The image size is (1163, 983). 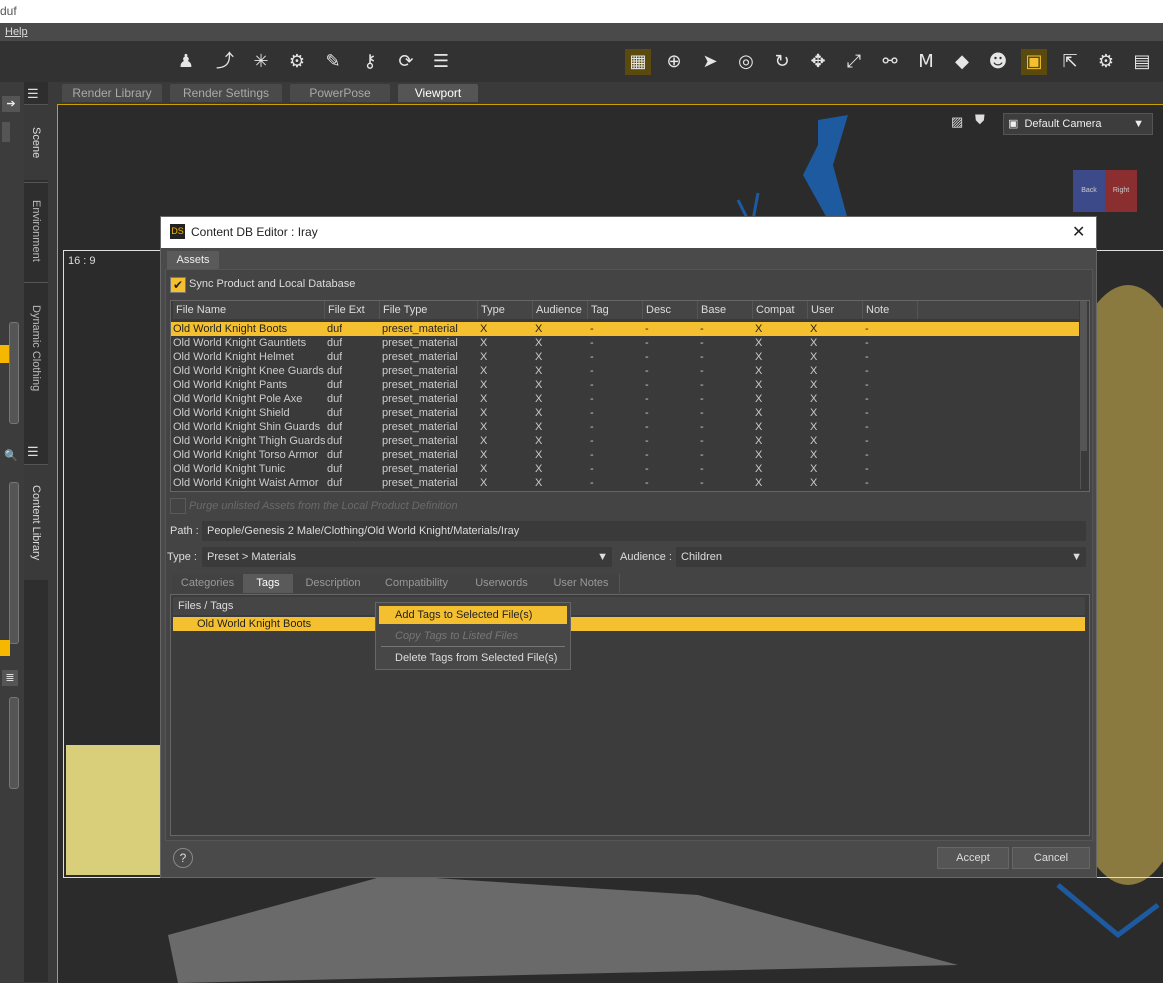 What do you see at coordinates (1142, 62) in the screenshot?
I see `render-icon: ▤` at bounding box center [1142, 62].